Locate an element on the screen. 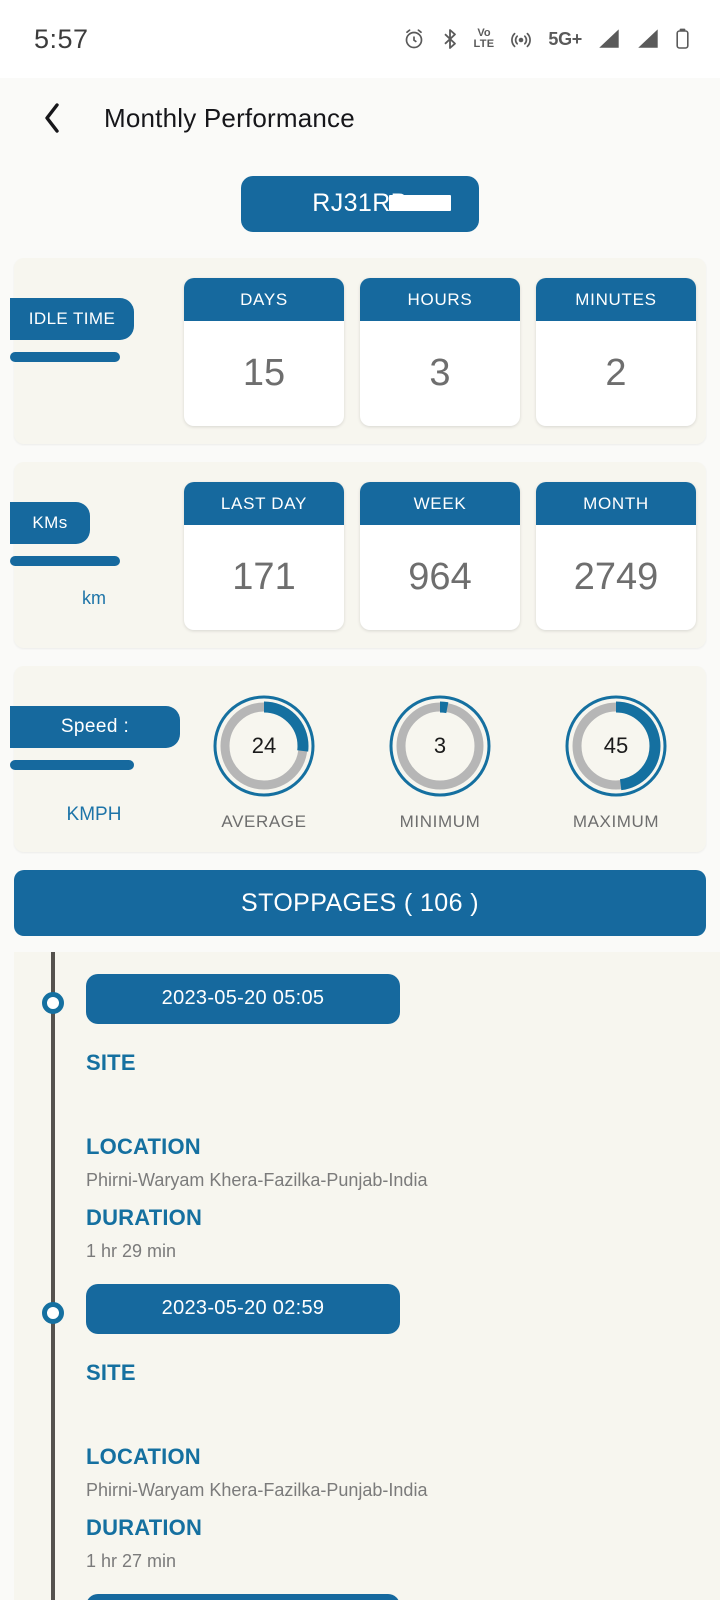 This screenshot has height=1600, width=720. vehicle-number-chip: RJ31RB is located at coordinates (360, 204).